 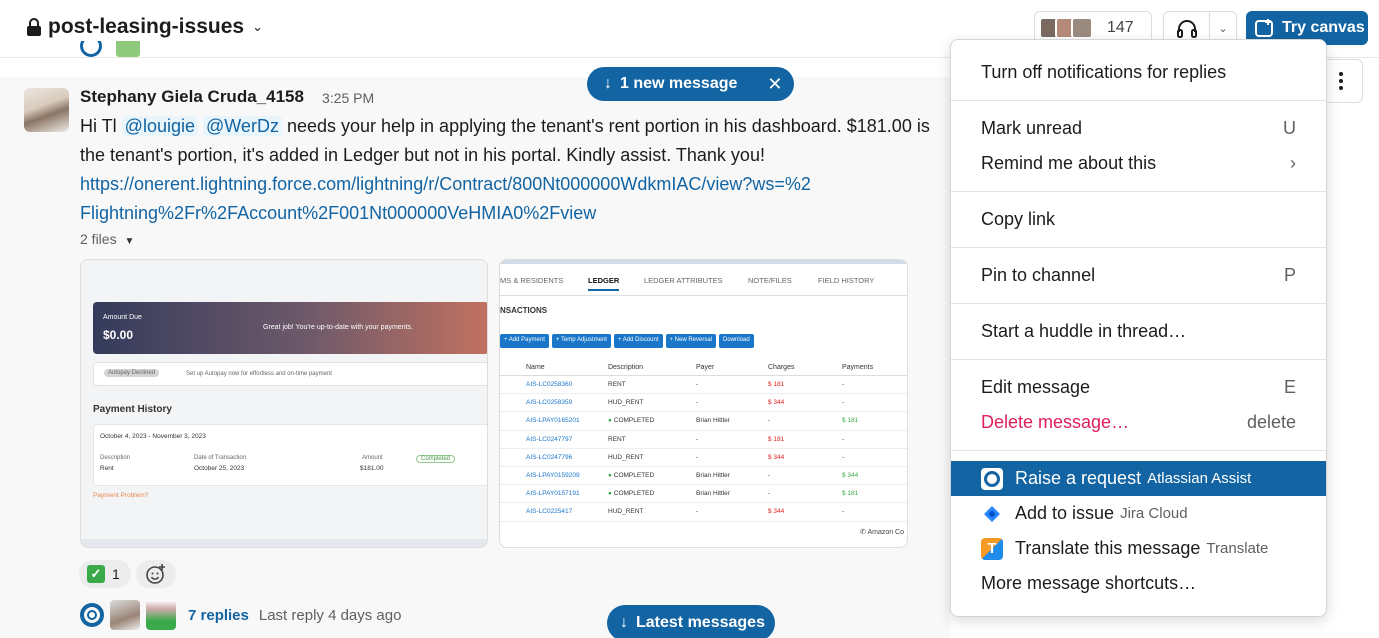 I want to click on reaction-check: ✓ 1, so click(x=105, y=574).